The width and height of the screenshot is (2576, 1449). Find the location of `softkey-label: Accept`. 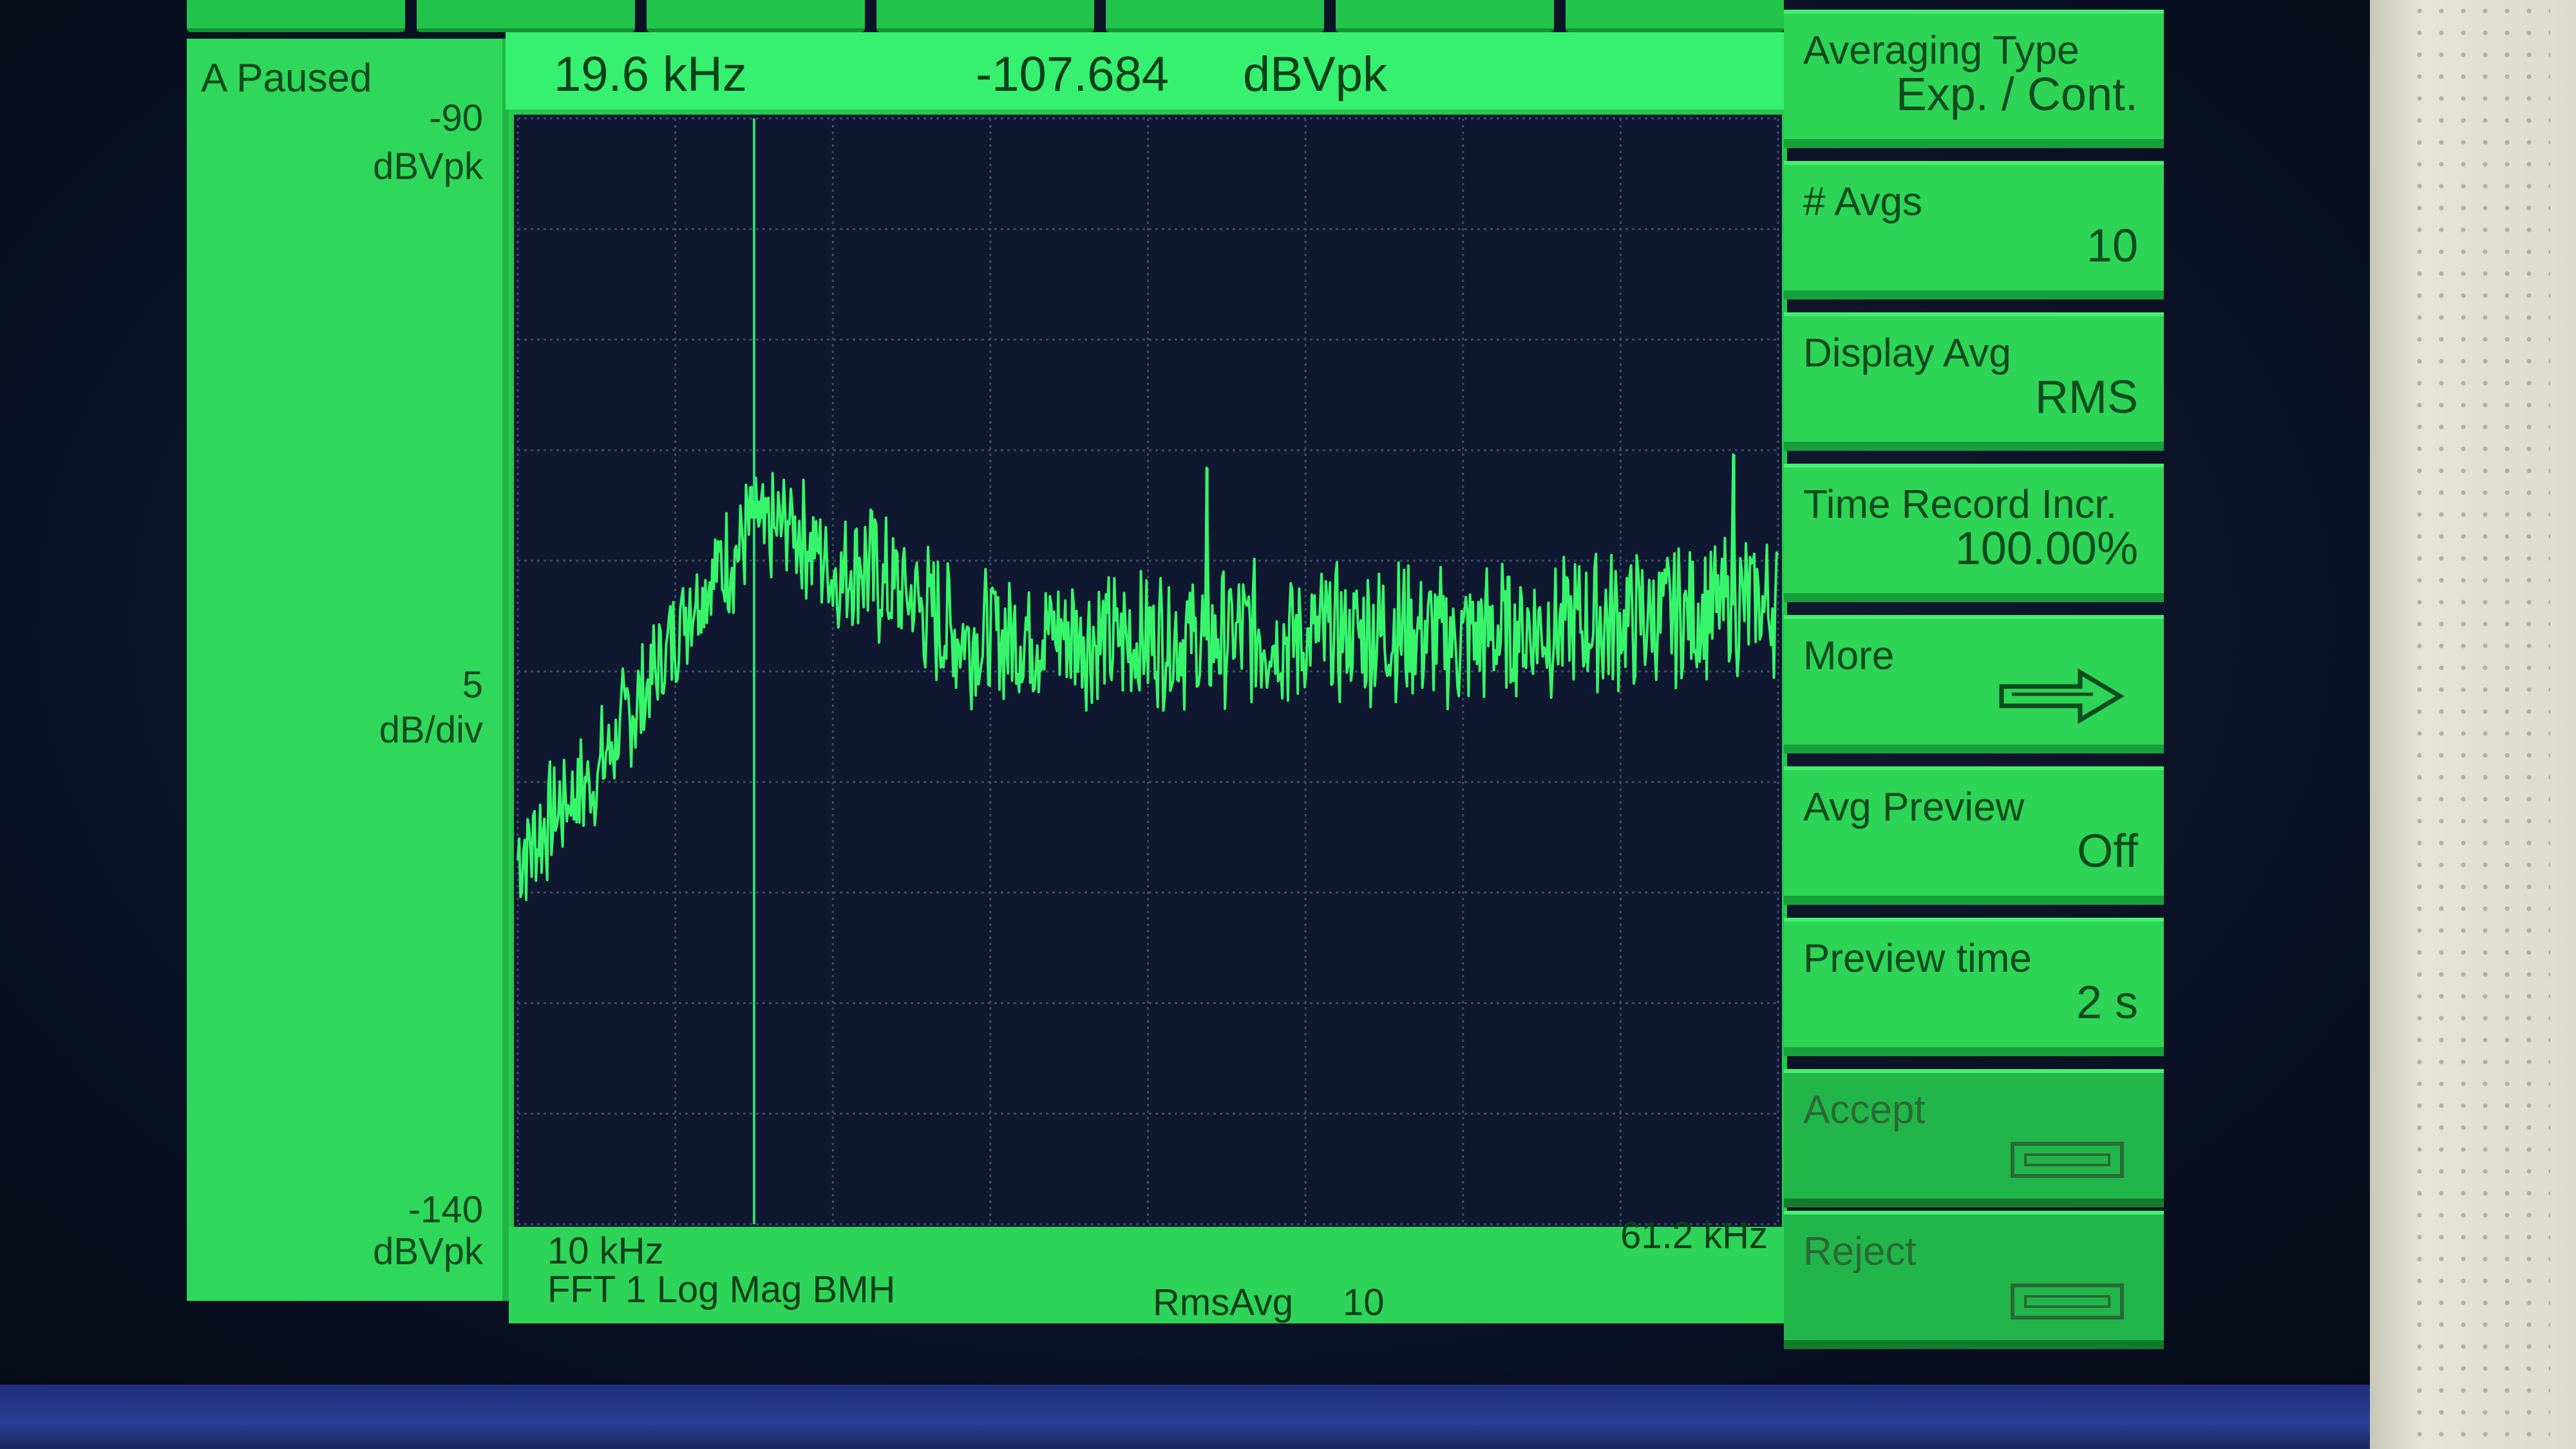

softkey-label: Accept is located at coordinates (1865, 1110).